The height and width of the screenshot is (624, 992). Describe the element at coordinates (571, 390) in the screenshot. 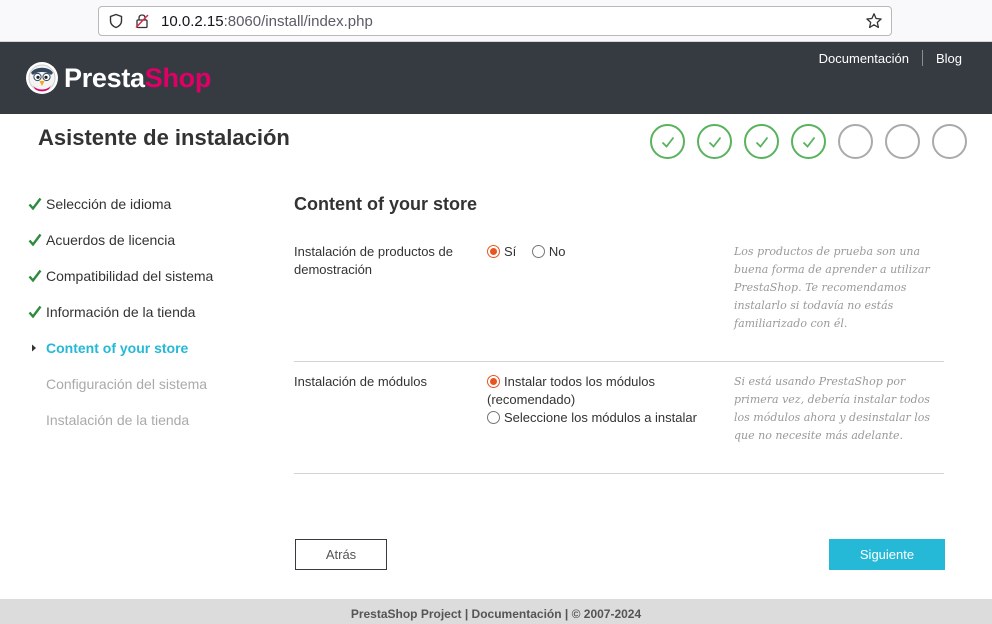

I see `install-all-modules-label: Instalar todos los módulos (recomendado)` at that location.